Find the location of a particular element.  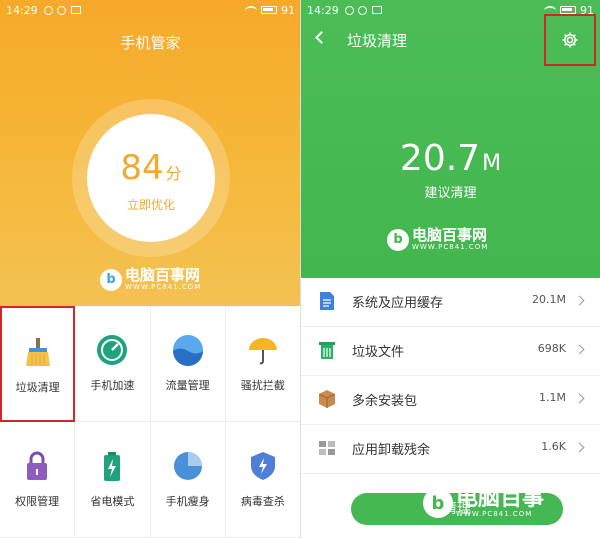

tool-power-saving: 省电模式 is located at coordinates (113, 480).